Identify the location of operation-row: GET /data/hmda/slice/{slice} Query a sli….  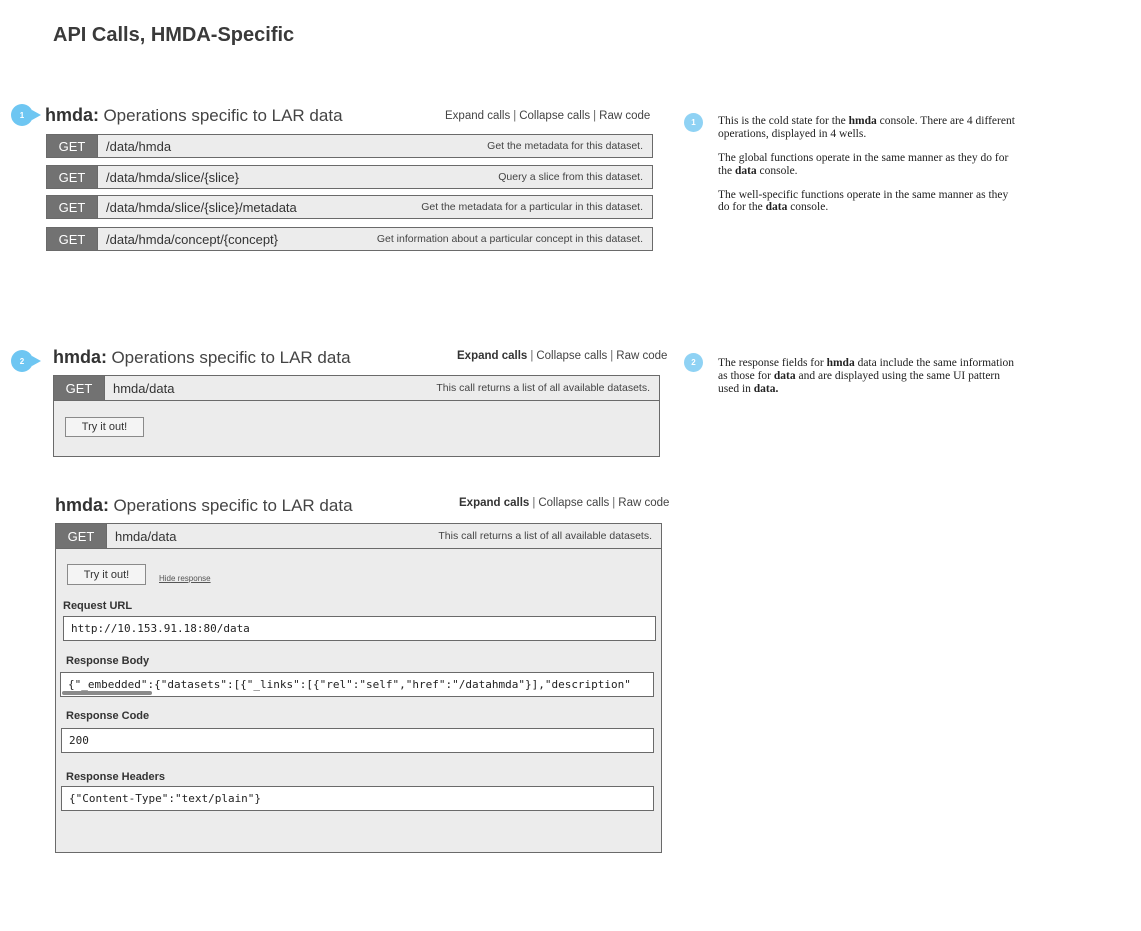
(349, 177).